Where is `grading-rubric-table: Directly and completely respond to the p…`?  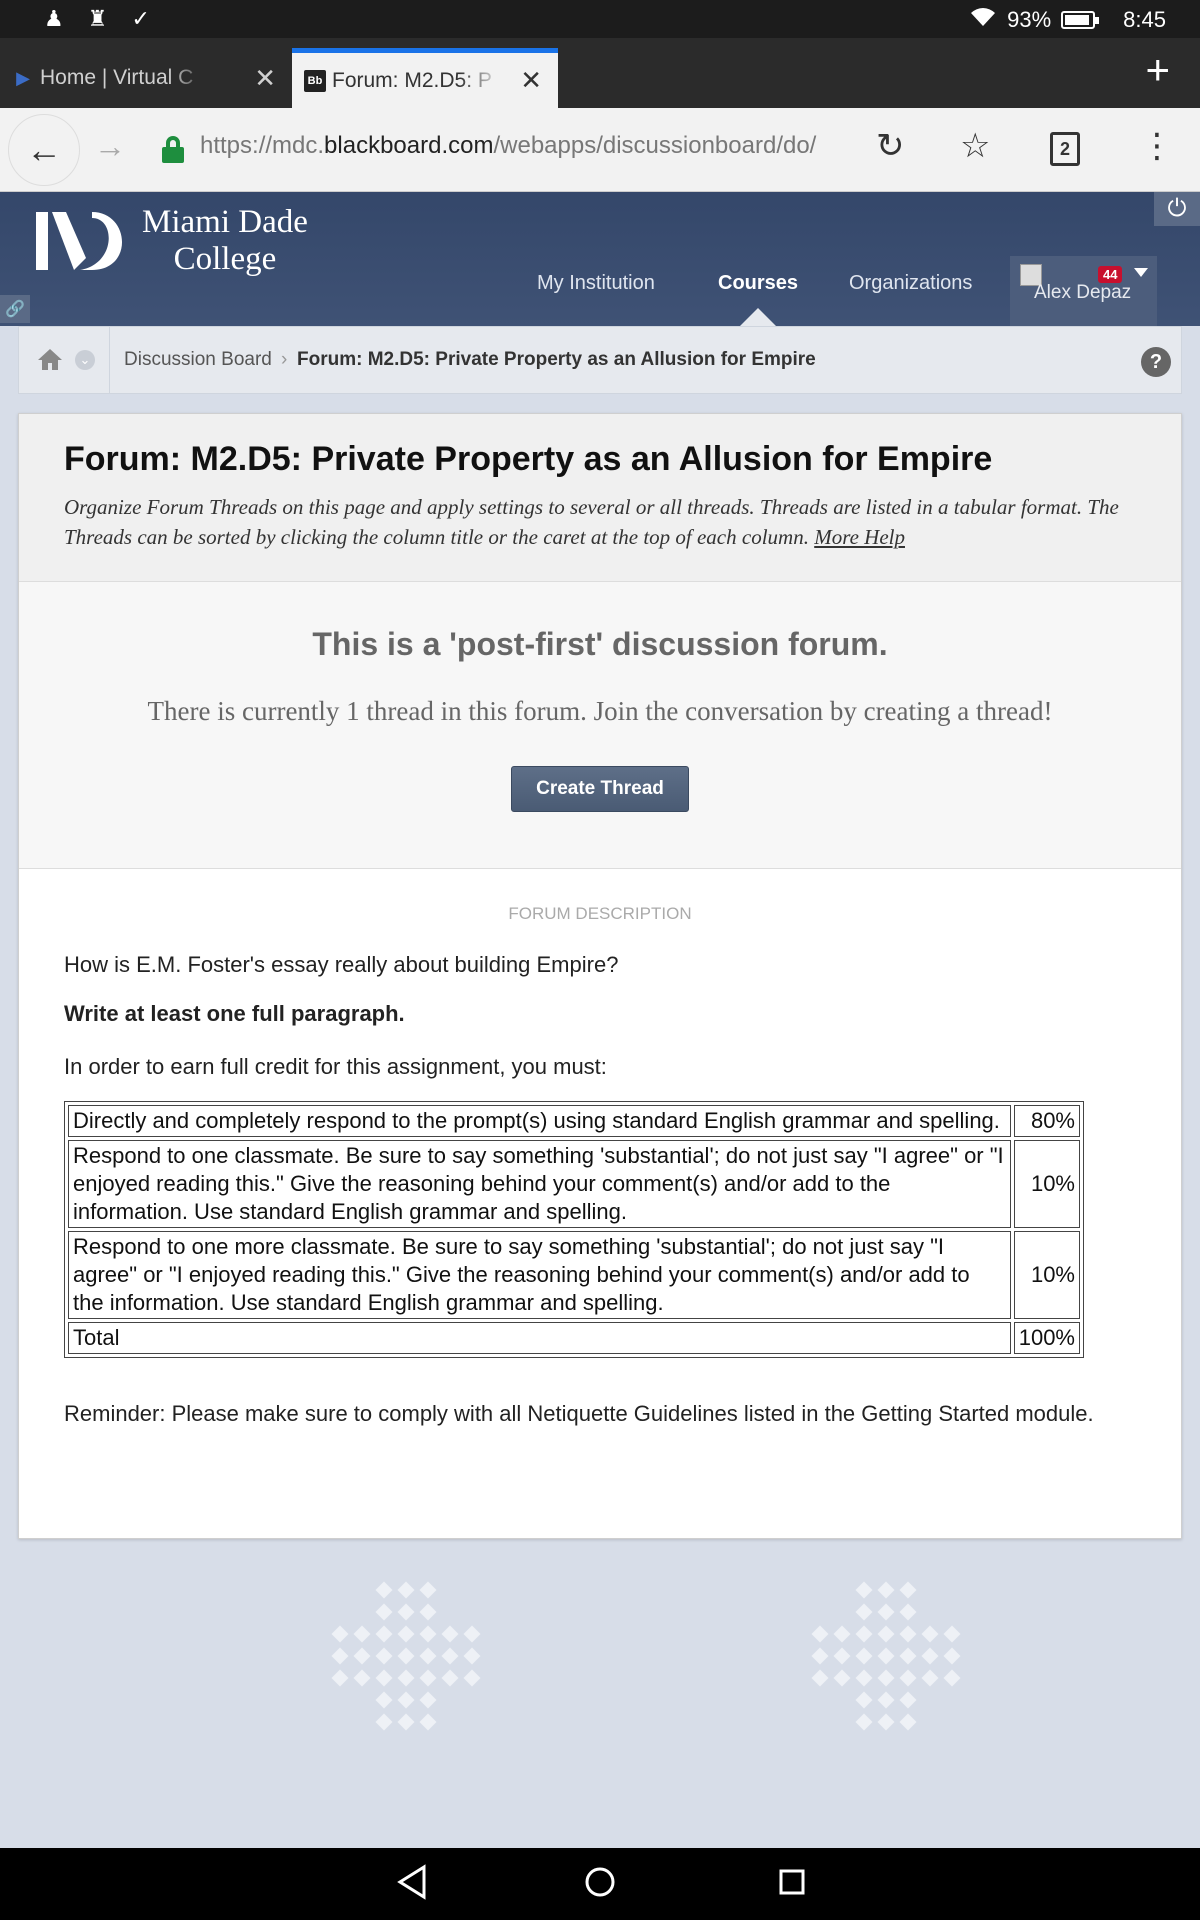
grading-rubric-table: Directly and completely respond to the p… is located at coordinates (574, 1229).